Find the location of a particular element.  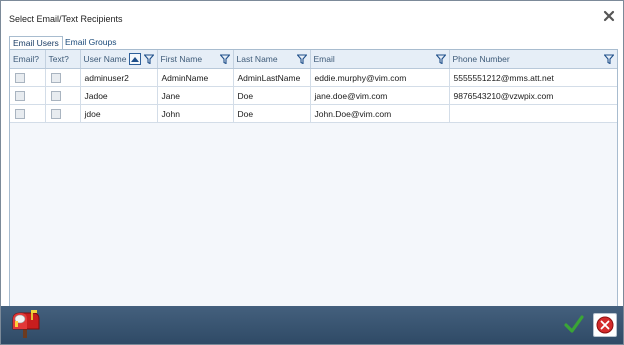

first-name-cell: Jane is located at coordinates (195, 95).